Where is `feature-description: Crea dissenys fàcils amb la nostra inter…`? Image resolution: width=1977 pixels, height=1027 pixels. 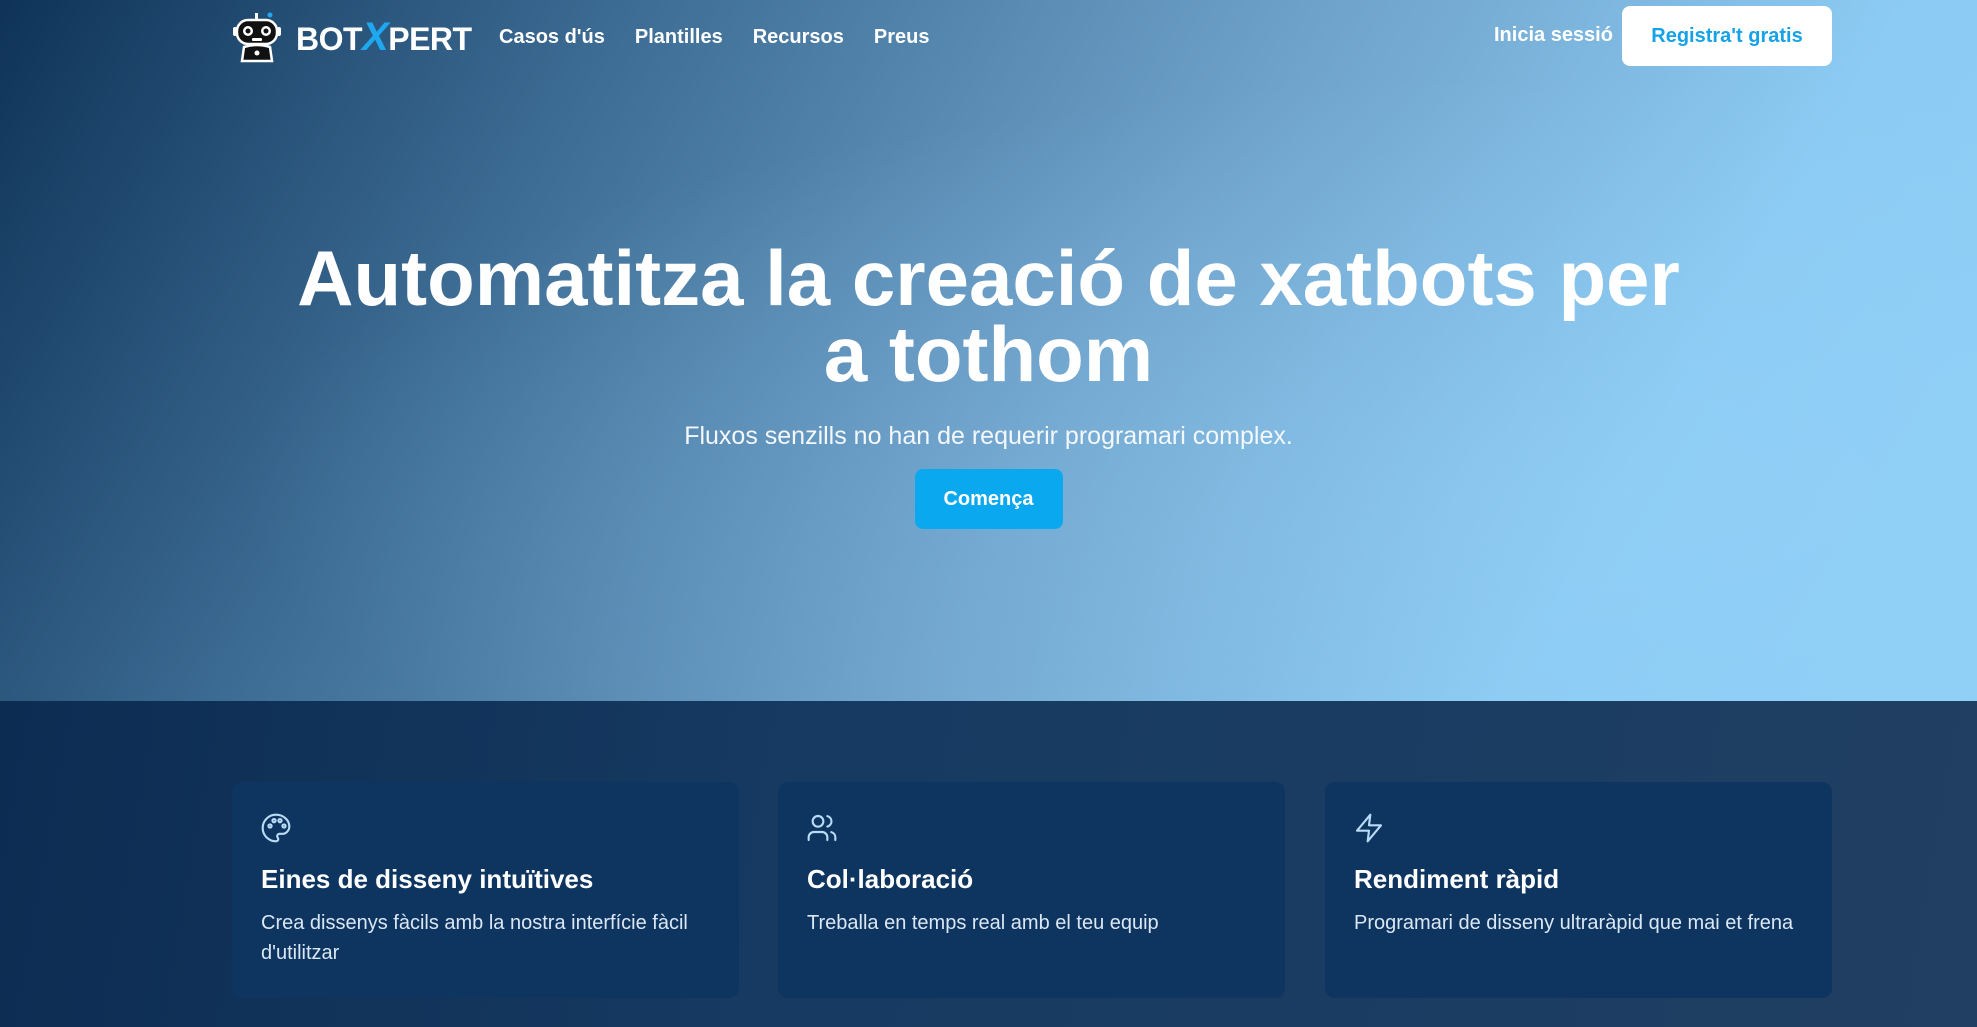 feature-description: Crea dissenys fàcils amb la nostra inter… is located at coordinates (474, 938).